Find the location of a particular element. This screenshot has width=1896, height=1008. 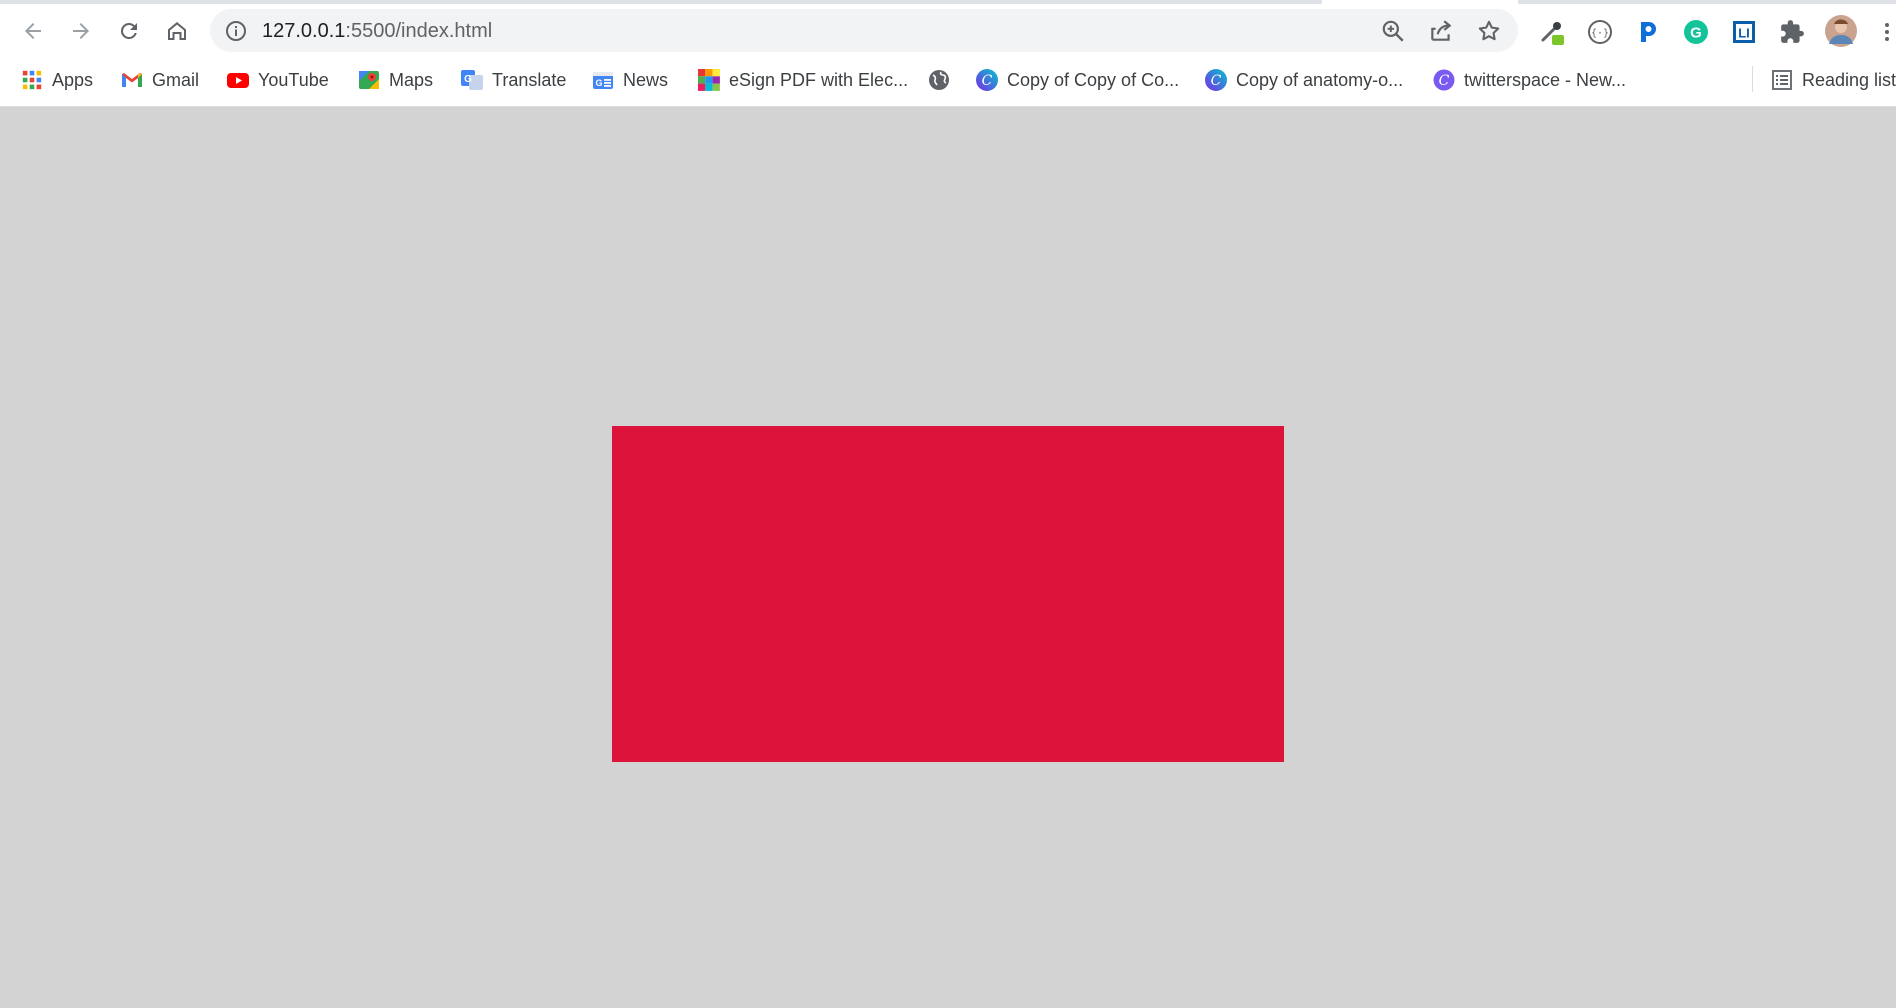

browser-toolbar: 127.0.0.1:5500/index.html {·} G LI is located at coordinates (948, 31).